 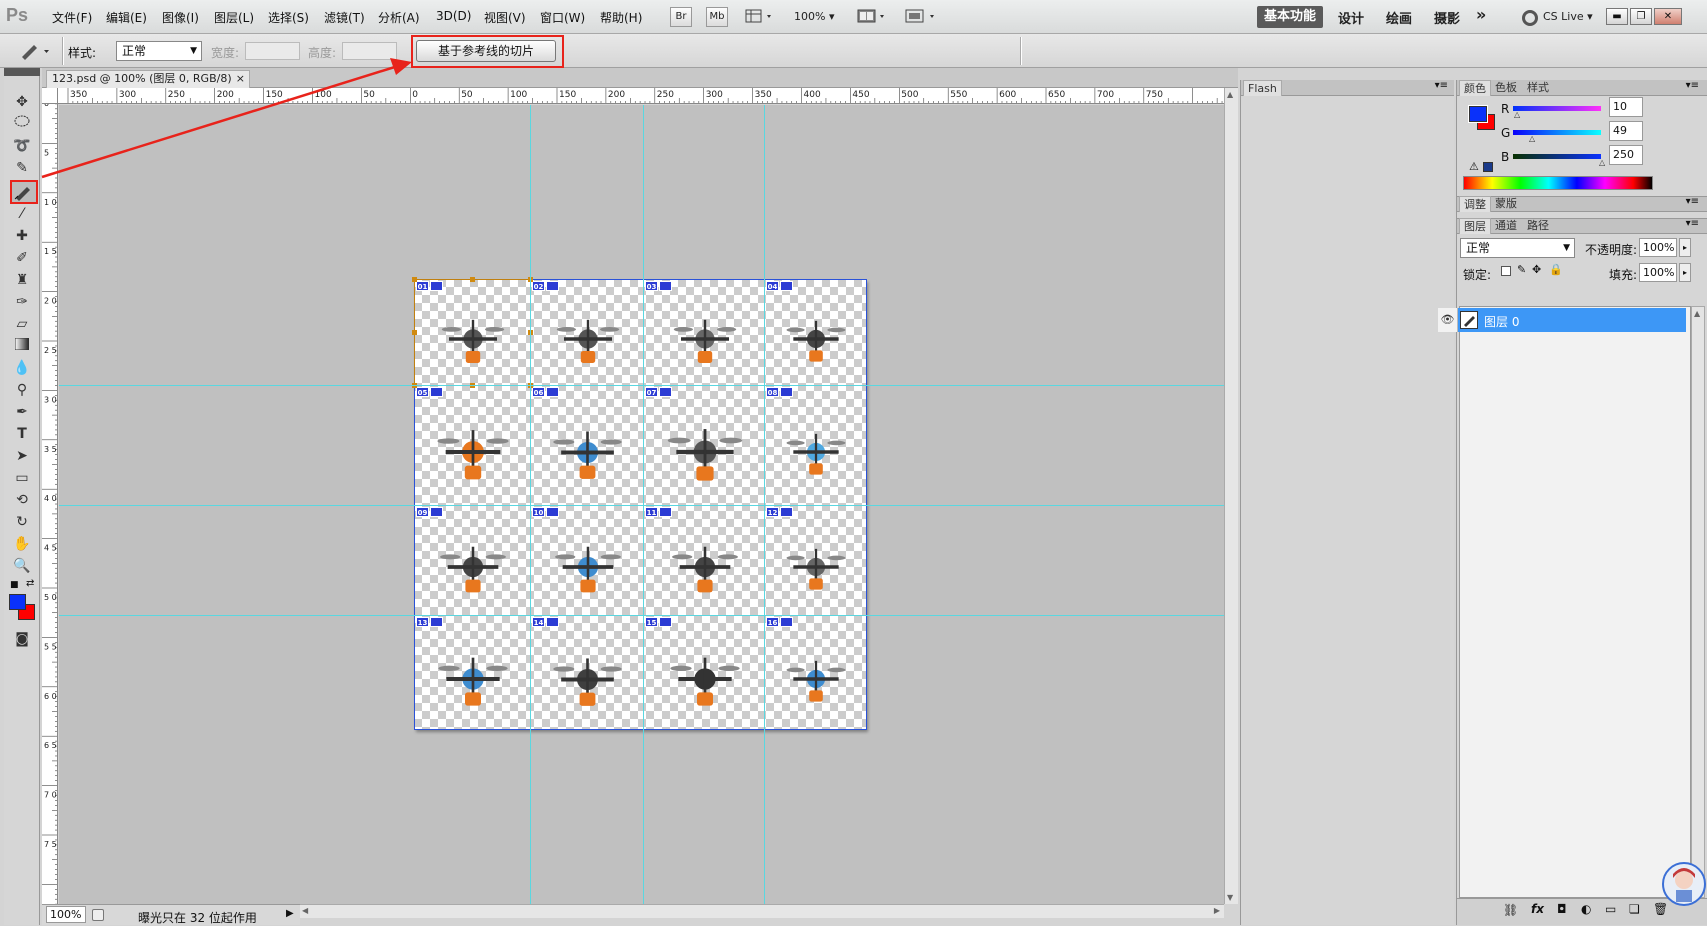 I want to click on gradient-tool-icon, so click(x=22, y=346).